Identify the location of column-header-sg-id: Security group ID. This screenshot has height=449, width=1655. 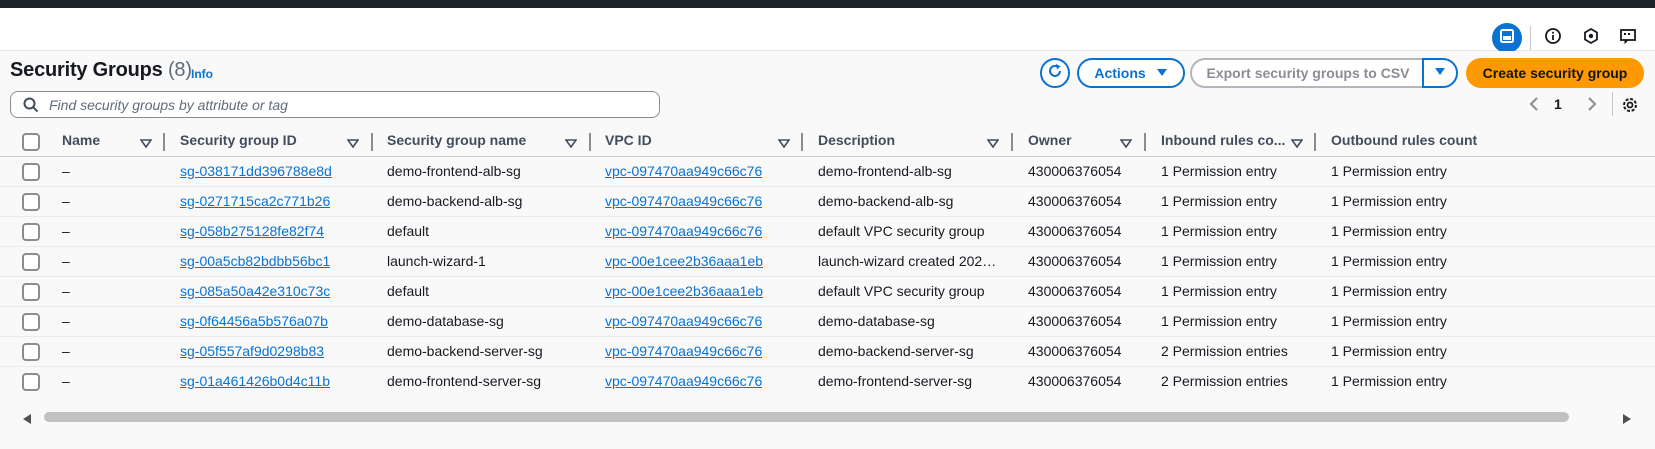
(238, 140).